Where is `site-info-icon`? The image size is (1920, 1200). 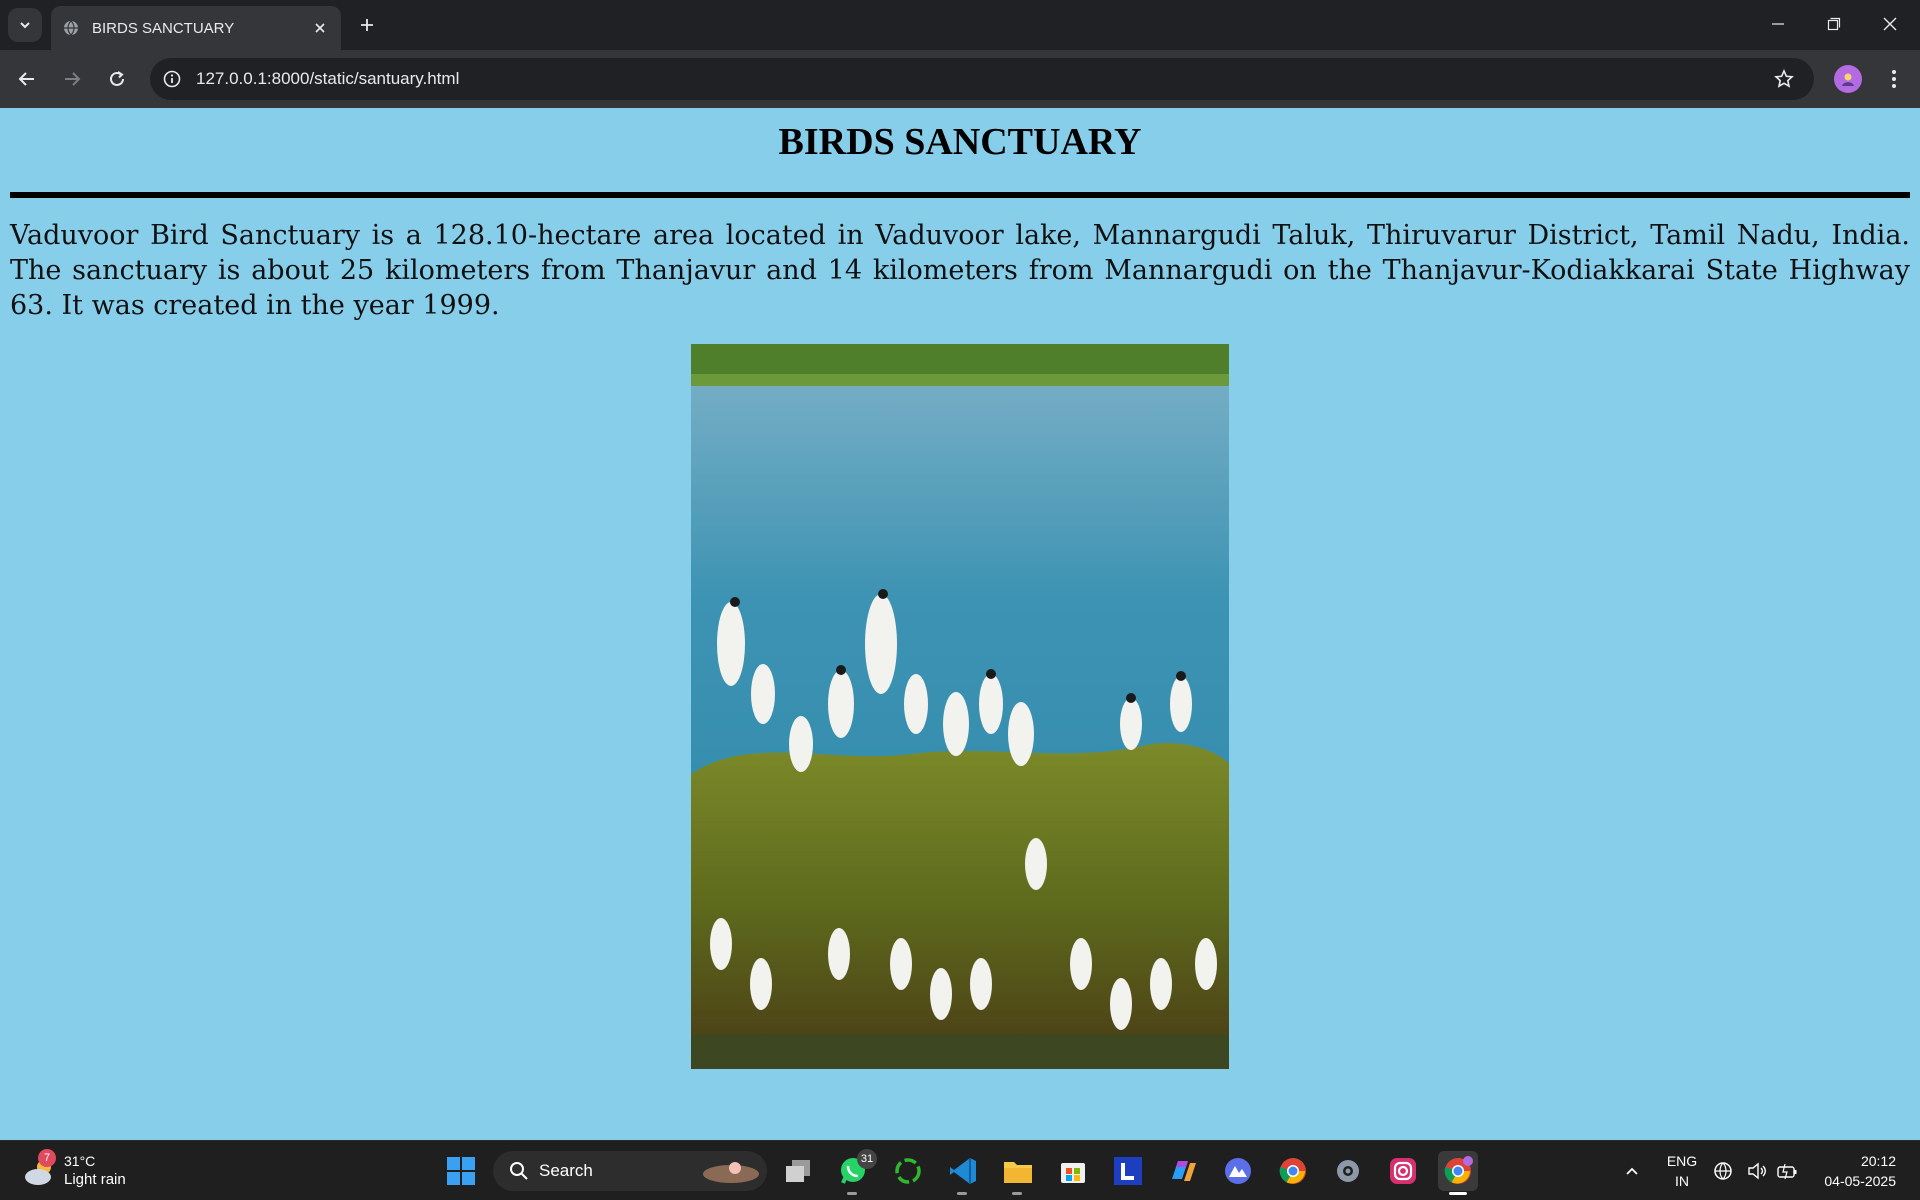
site-info-icon is located at coordinates (172, 79).